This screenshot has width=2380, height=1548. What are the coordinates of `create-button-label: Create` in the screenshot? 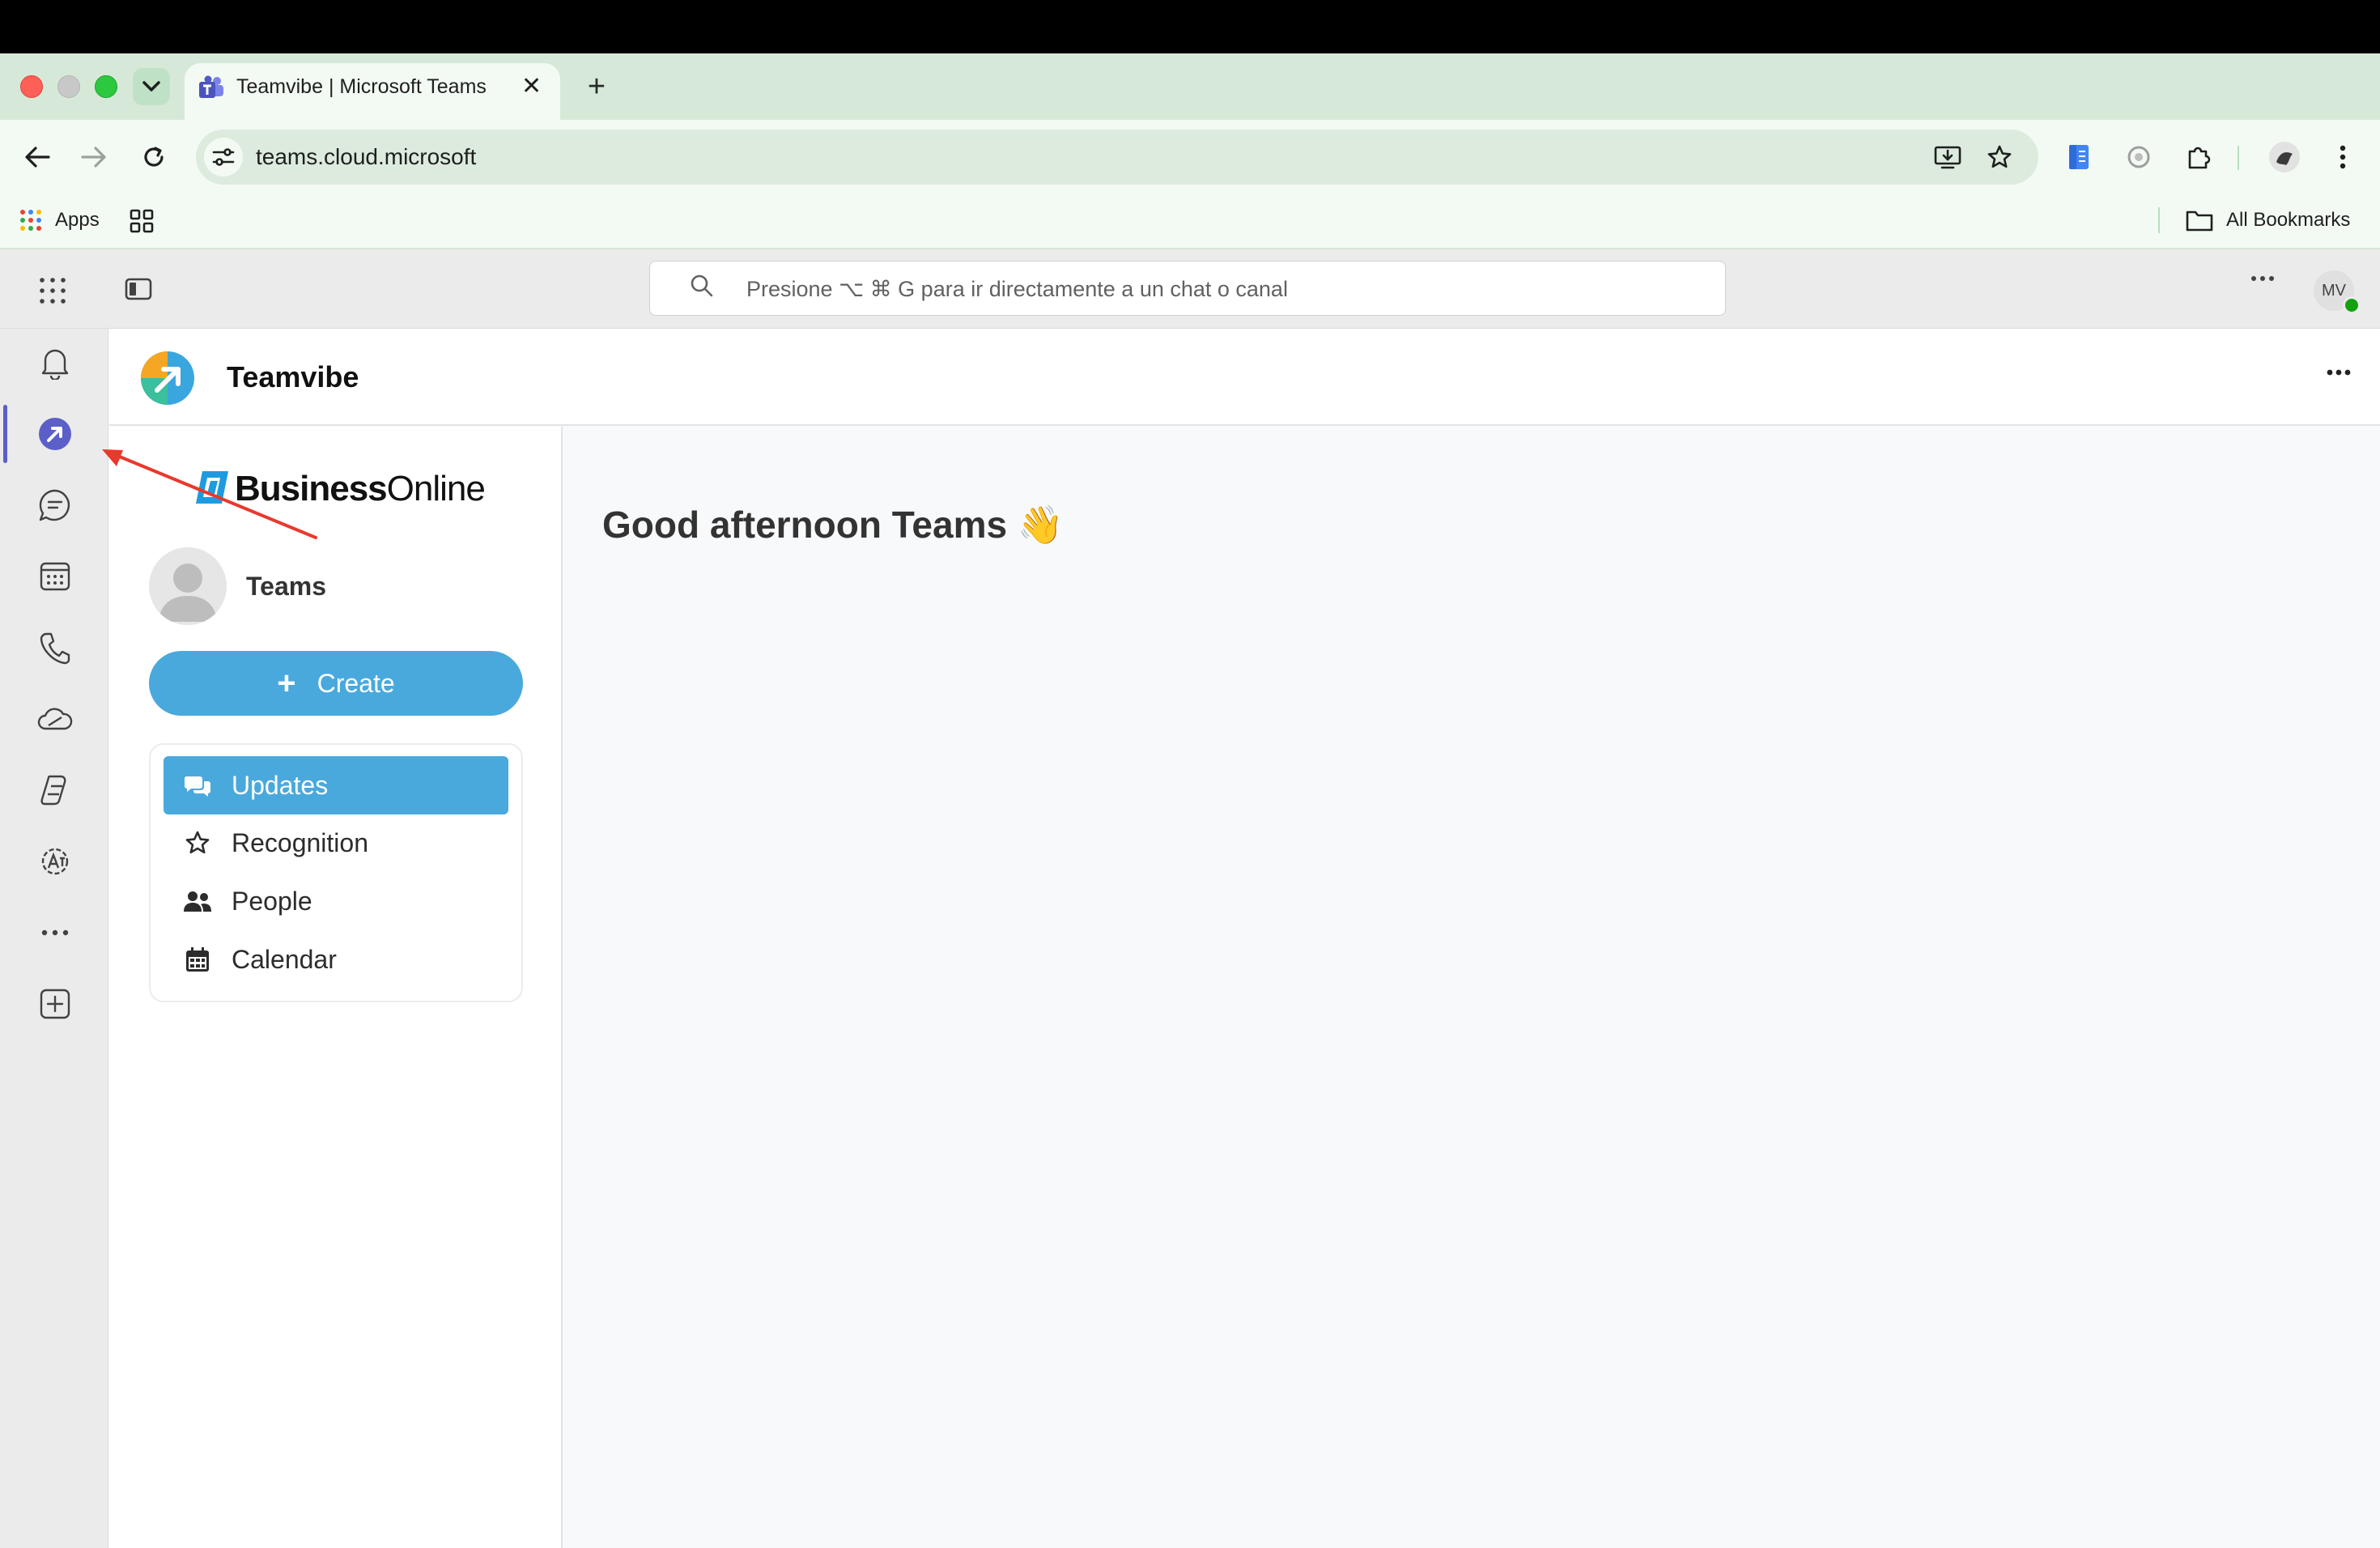 It's located at (356, 683).